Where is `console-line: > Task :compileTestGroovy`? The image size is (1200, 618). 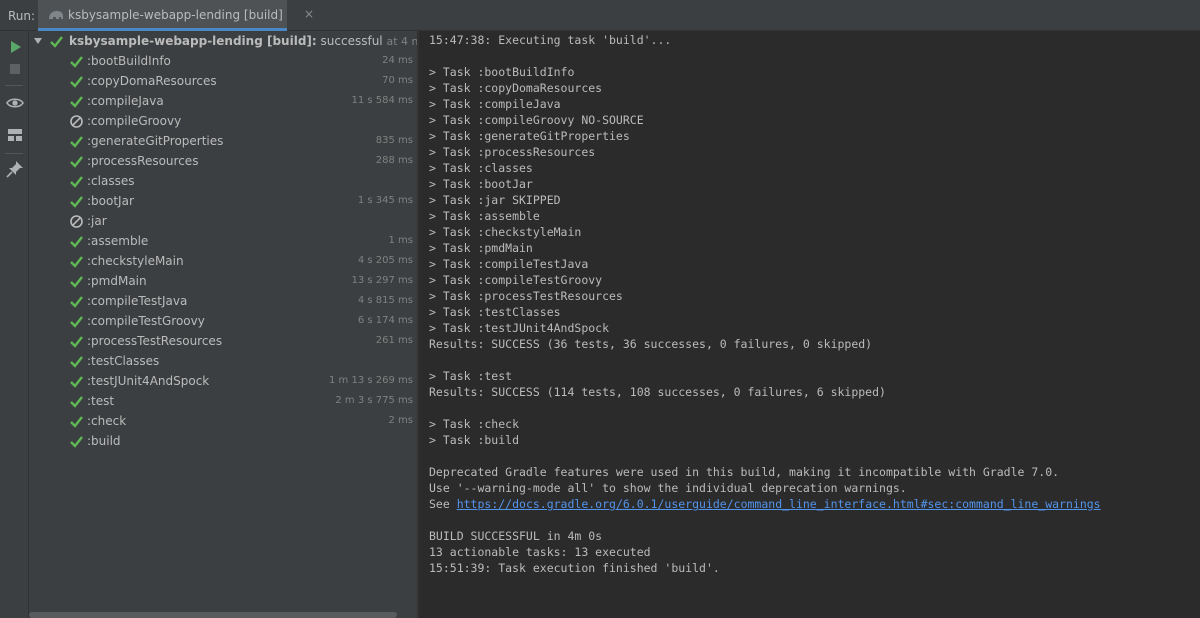
console-line: > Task :compileTestGroovy is located at coordinates (515, 280).